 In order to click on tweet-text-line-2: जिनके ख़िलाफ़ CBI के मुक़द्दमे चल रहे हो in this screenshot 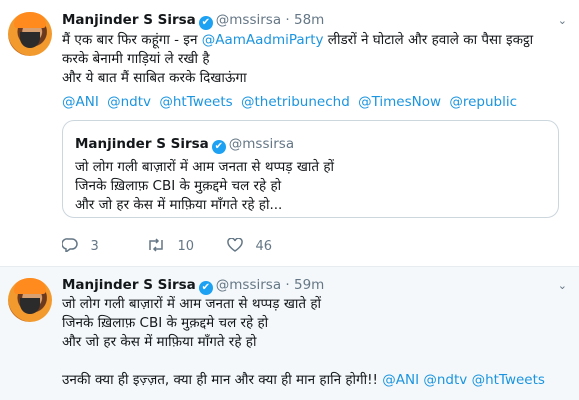, I will do `click(165, 323)`.